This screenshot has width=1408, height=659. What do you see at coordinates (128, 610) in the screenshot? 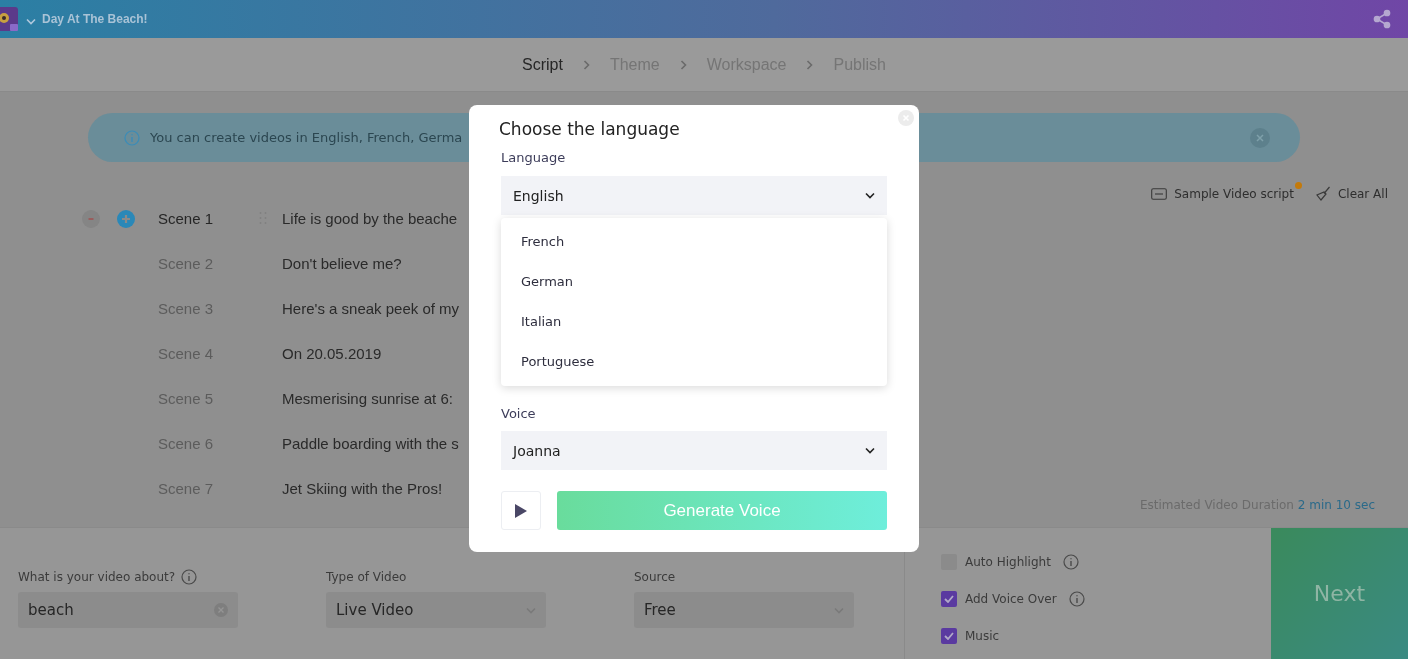
I see `topic-field: beach` at bounding box center [128, 610].